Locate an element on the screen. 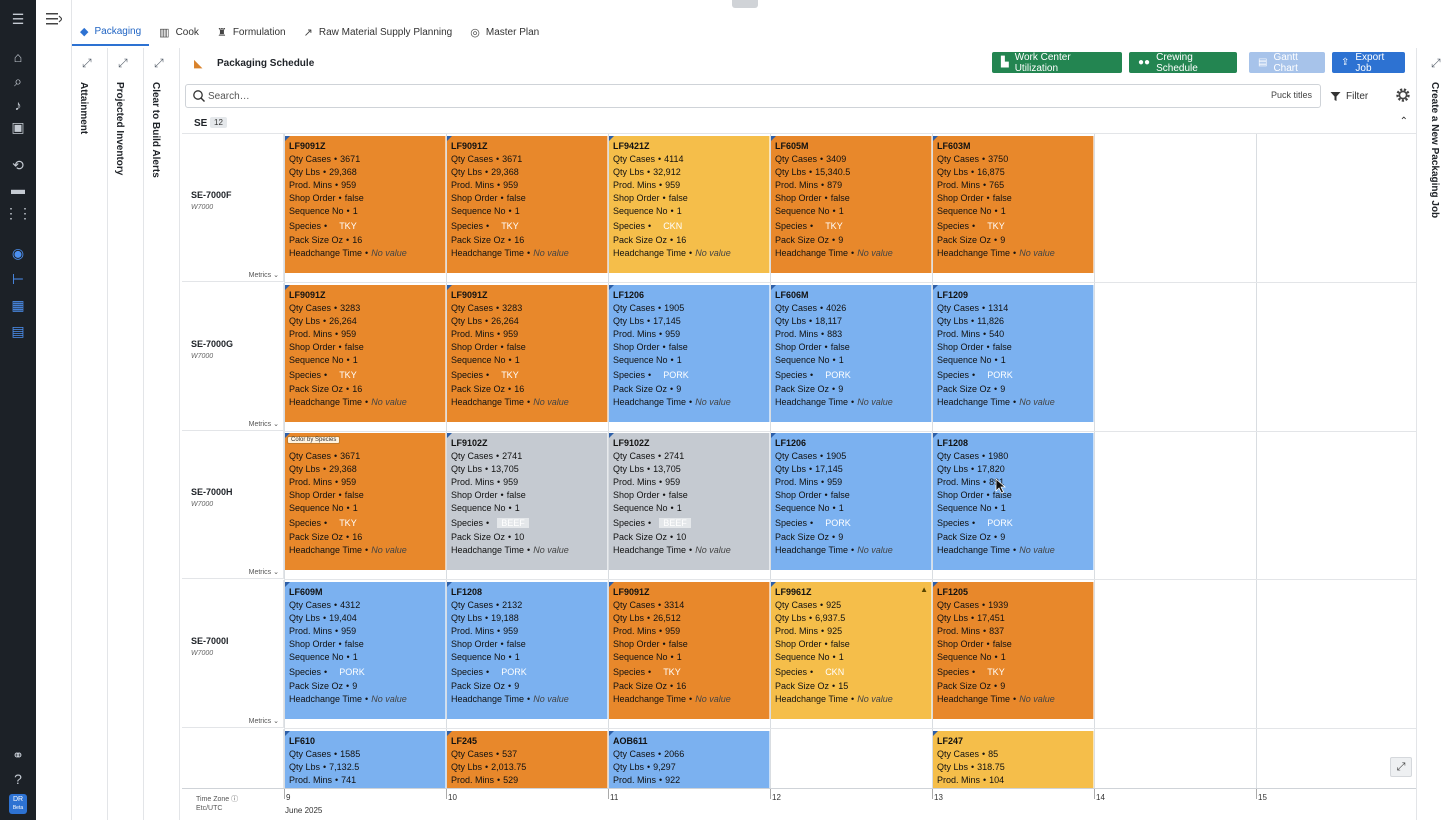 This screenshot has height=820, width=1456. puck-title: LF9091Z is located at coordinates (469, 146).